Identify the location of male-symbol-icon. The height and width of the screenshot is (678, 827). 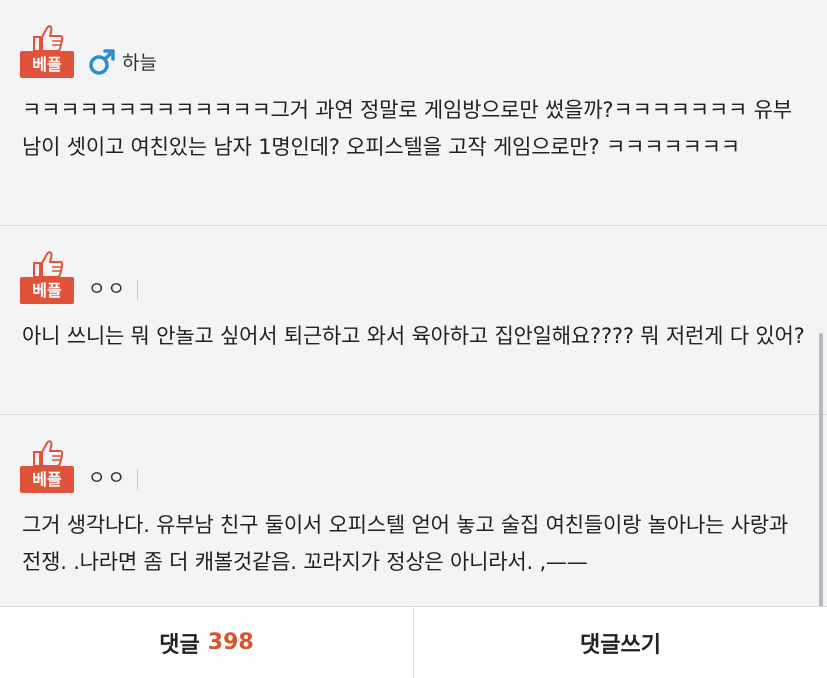
(102, 62).